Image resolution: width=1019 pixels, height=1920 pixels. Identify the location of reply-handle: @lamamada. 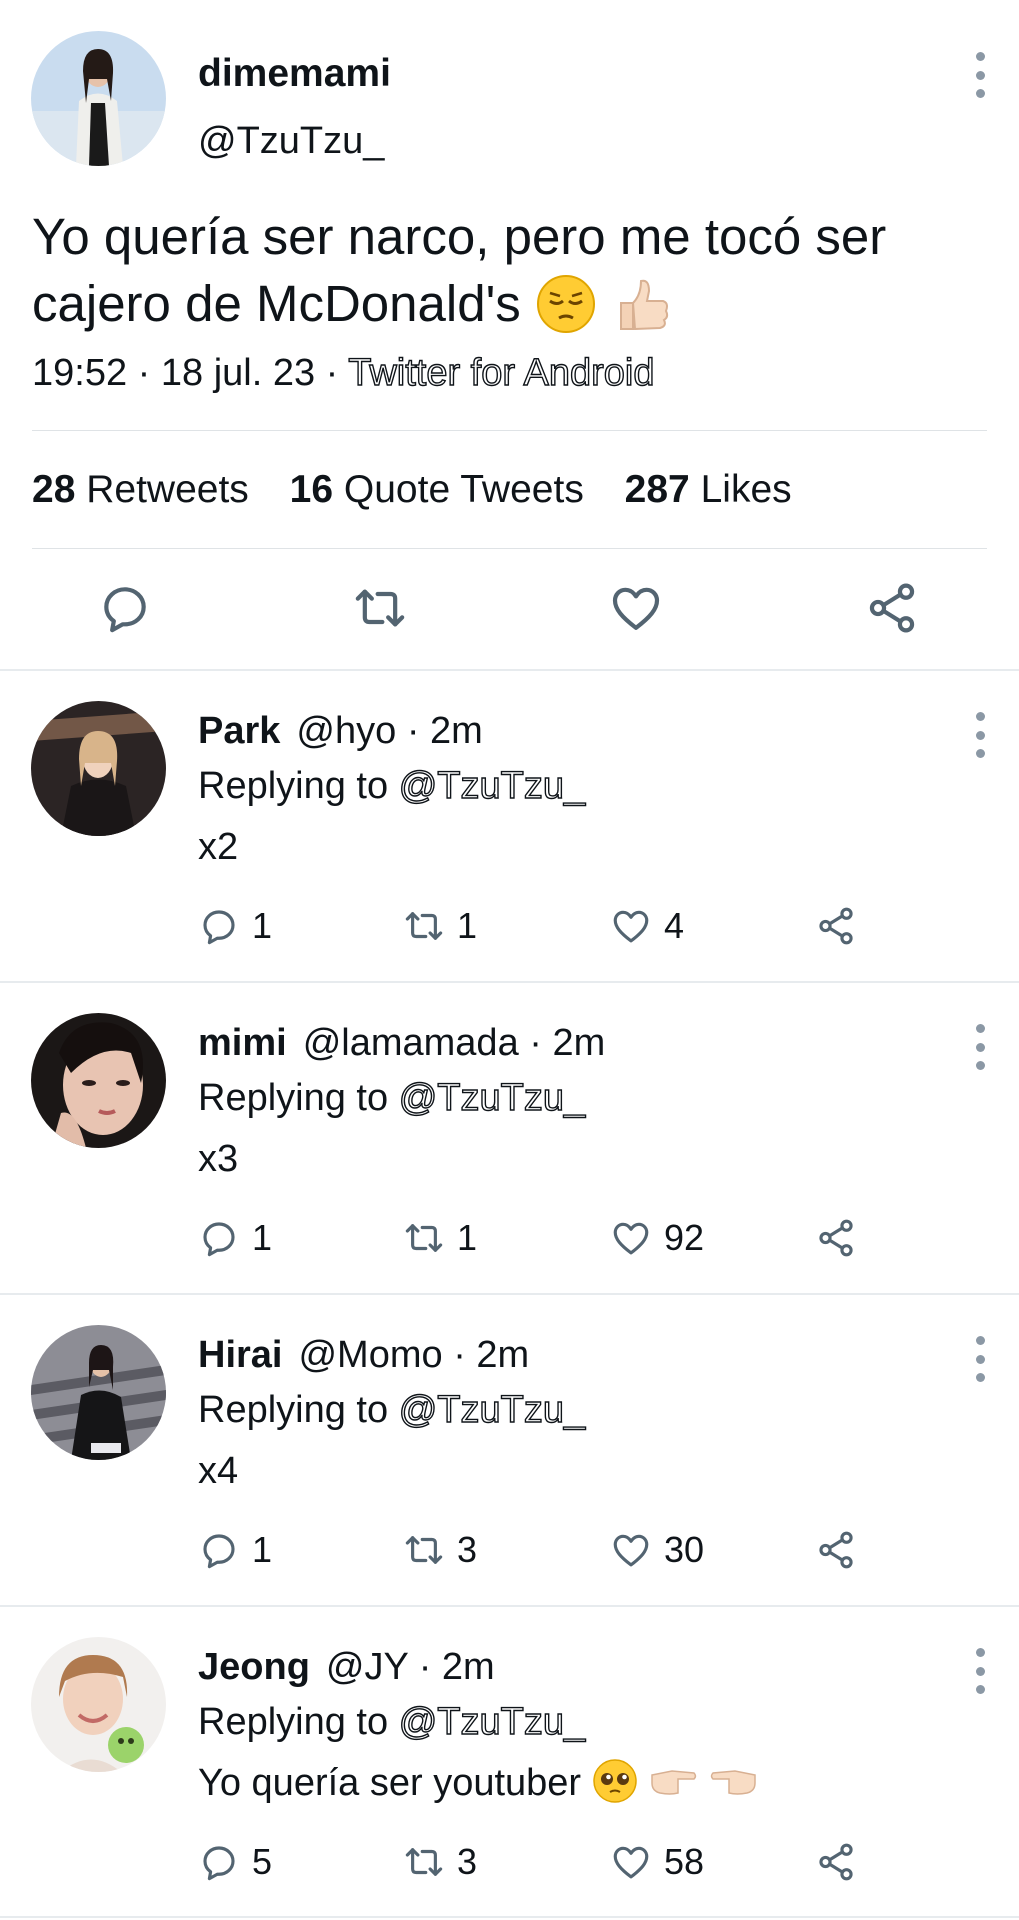
(411, 1043).